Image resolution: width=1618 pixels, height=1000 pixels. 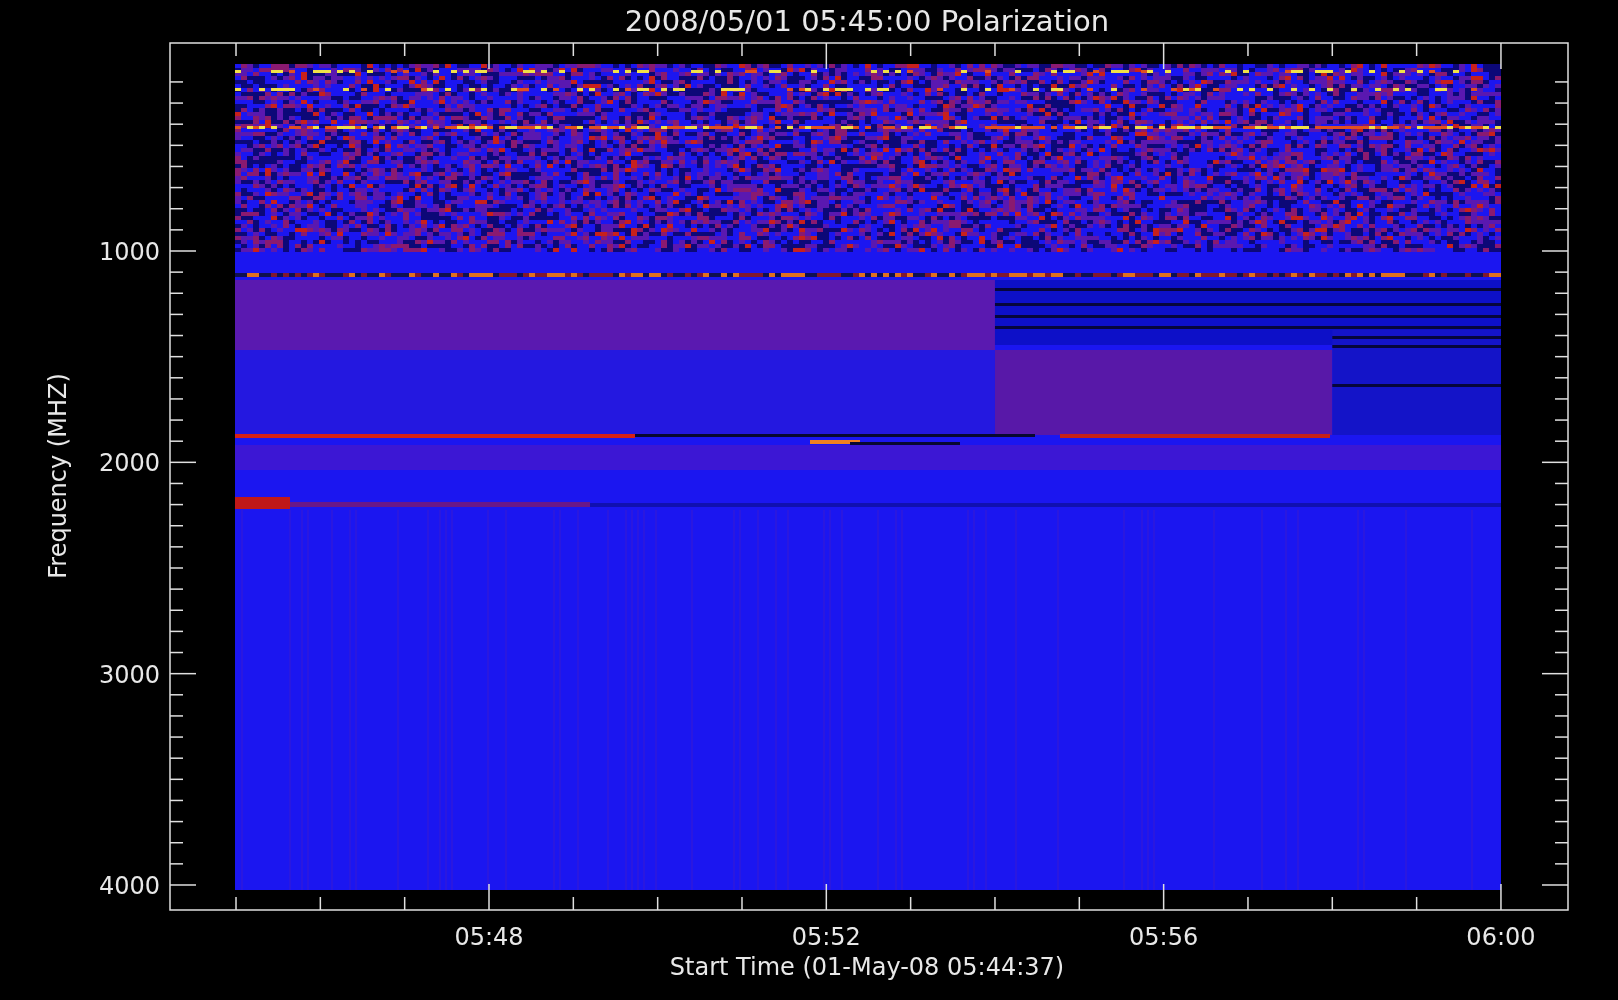 What do you see at coordinates (58, 476) in the screenshot?
I see `y-axis-label: Frequency (MHZ)` at bounding box center [58, 476].